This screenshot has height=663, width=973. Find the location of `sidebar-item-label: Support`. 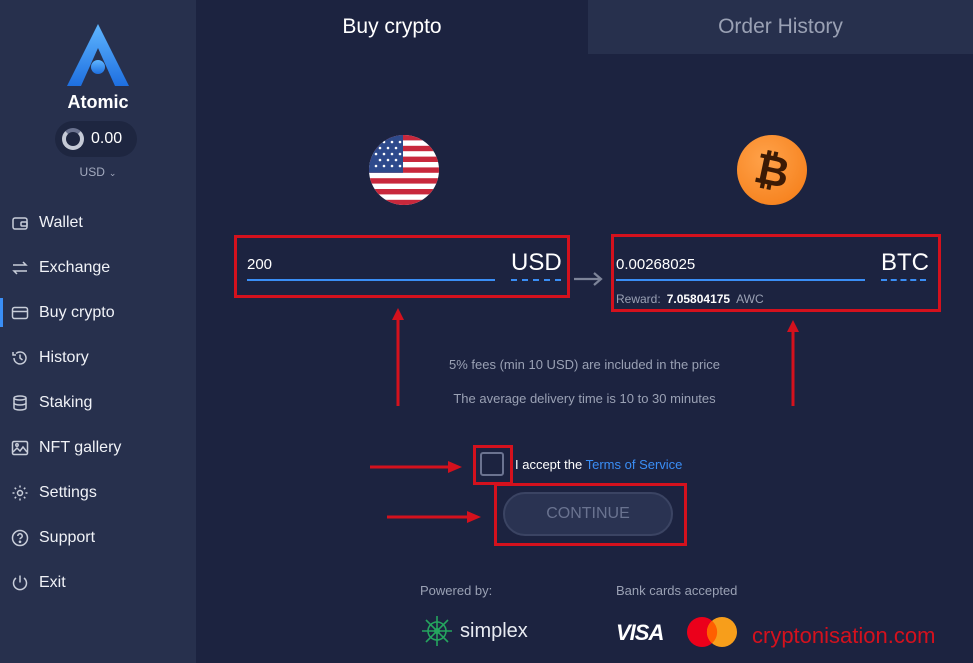

sidebar-item-label: Support is located at coordinates (67, 537).